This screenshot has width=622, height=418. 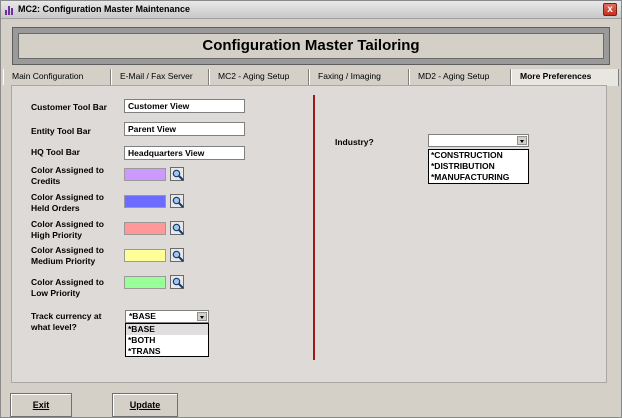 I want to click on high-priority-color-label: Color Assigned to High Priority, so click(x=67, y=229).